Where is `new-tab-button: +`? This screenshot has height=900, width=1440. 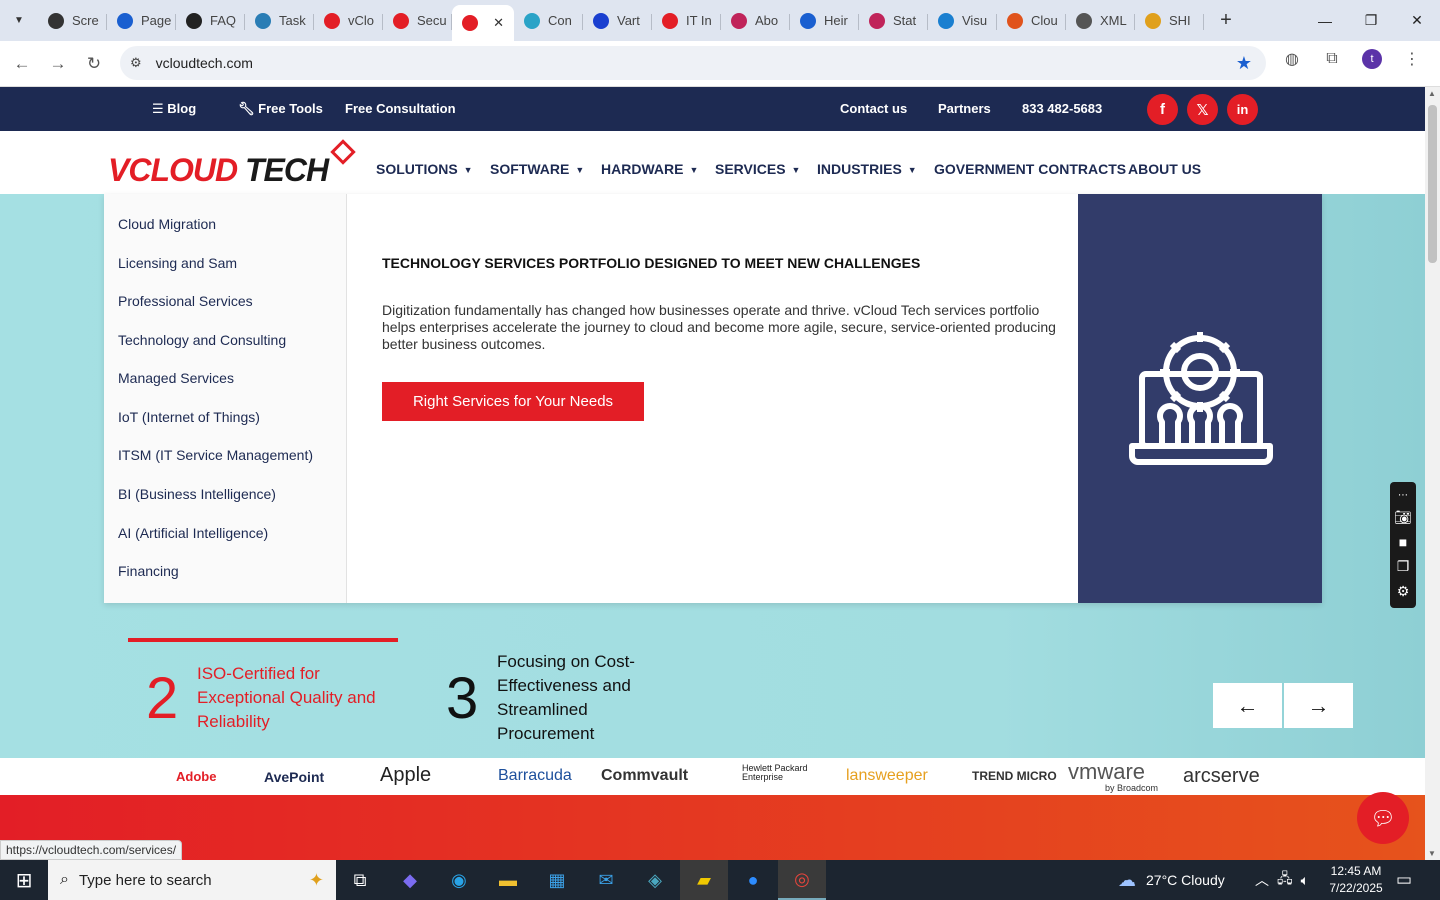
new-tab-button: + is located at coordinates (1226, 20).